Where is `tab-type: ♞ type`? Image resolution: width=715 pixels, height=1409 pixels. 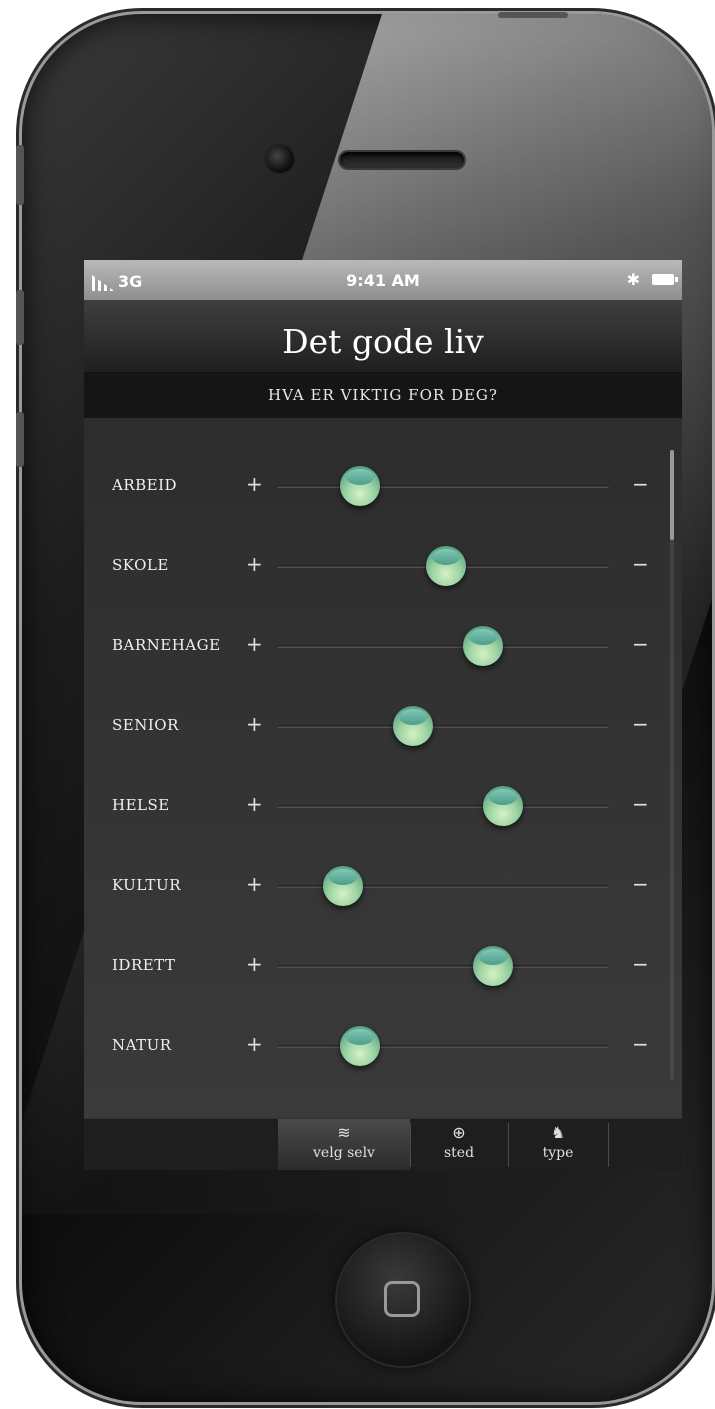
tab-type: ♞ type is located at coordinates (558, 1144).